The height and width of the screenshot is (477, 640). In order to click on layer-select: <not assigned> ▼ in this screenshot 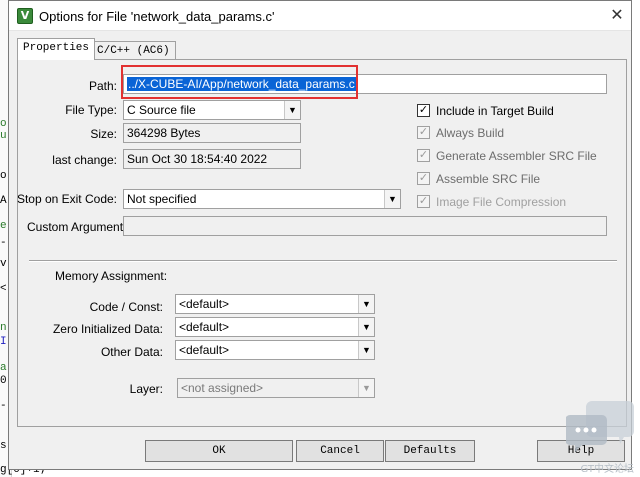, I will do `click(276, 388)`.